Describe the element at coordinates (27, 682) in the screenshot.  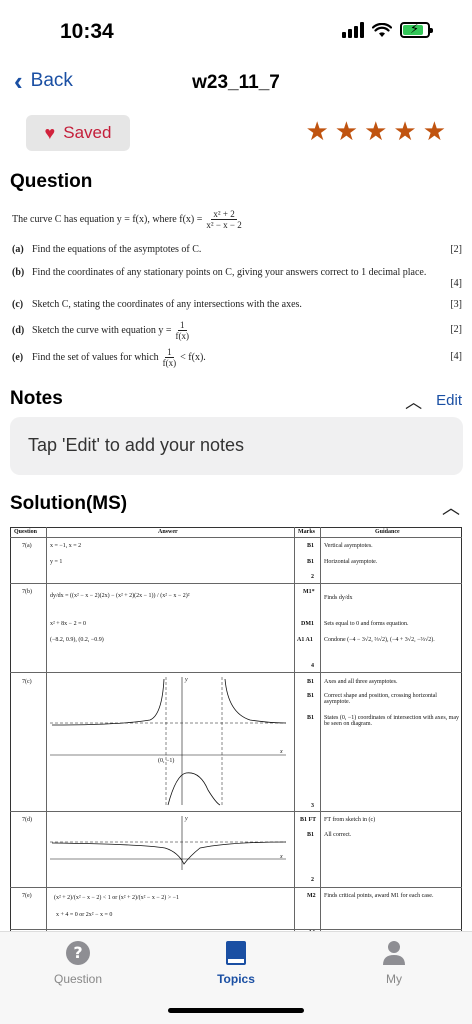
I see `table-cell: 7(c)` at that location.